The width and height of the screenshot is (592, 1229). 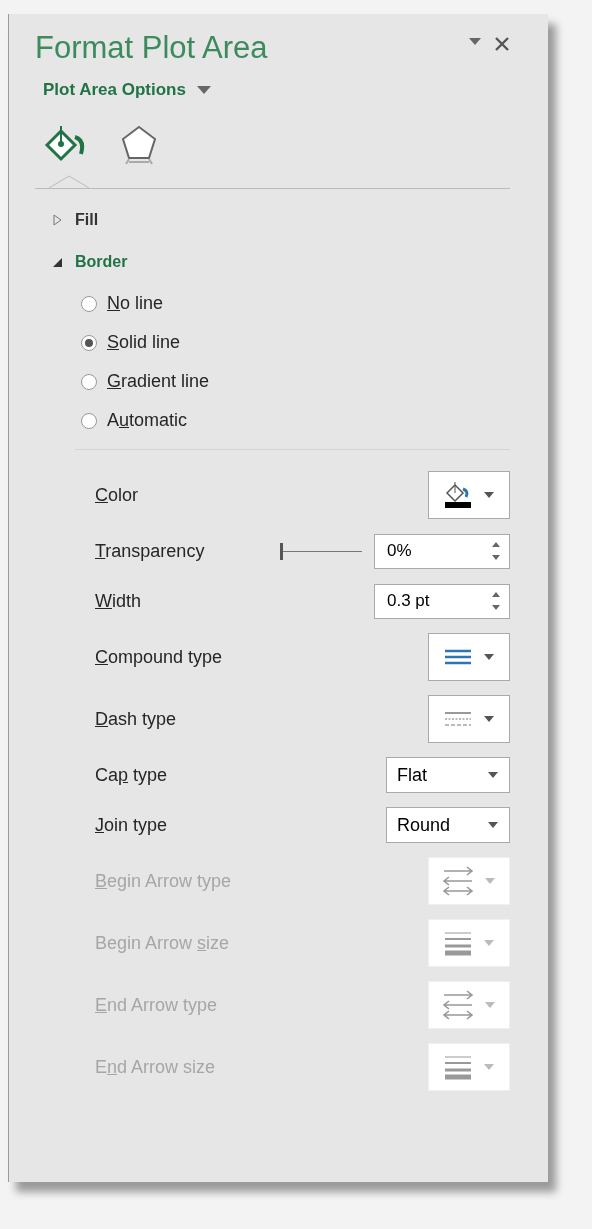 What do you see at coordinates (159, 657) in the screenshot?
I see `property-label: Compound type` at bounding box center [159, 657].